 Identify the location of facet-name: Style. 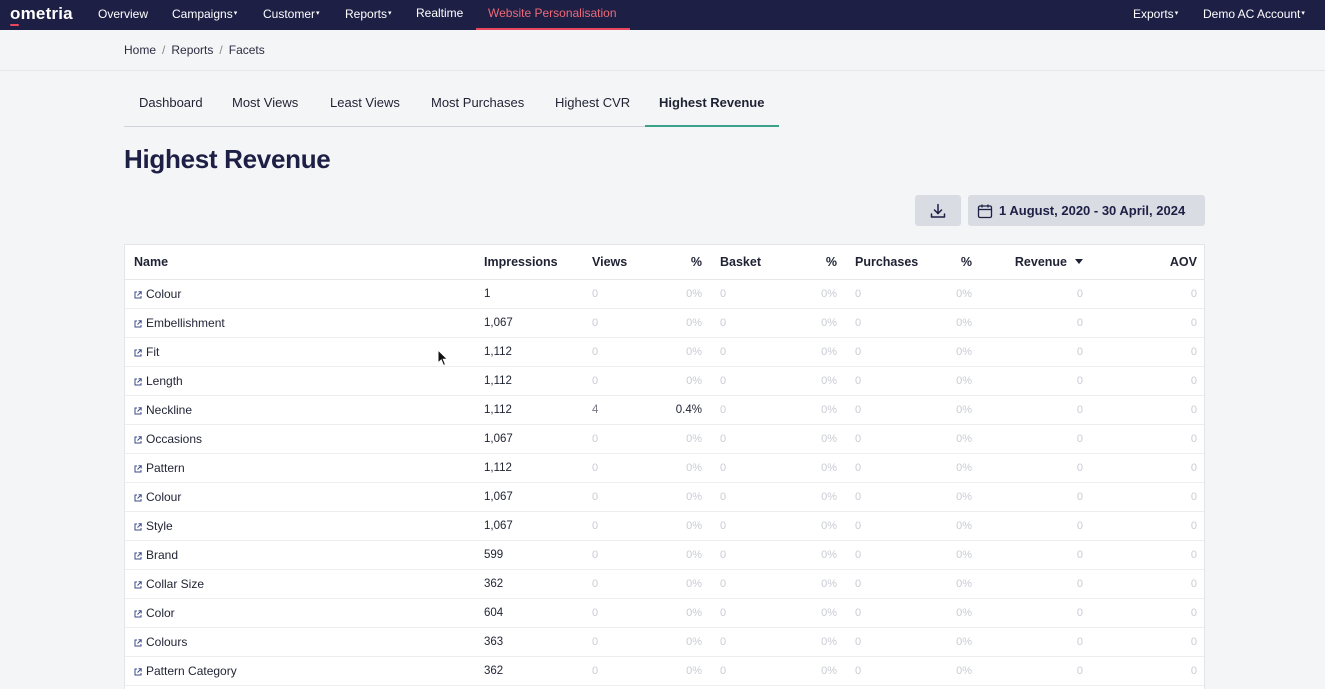
(159, 525).